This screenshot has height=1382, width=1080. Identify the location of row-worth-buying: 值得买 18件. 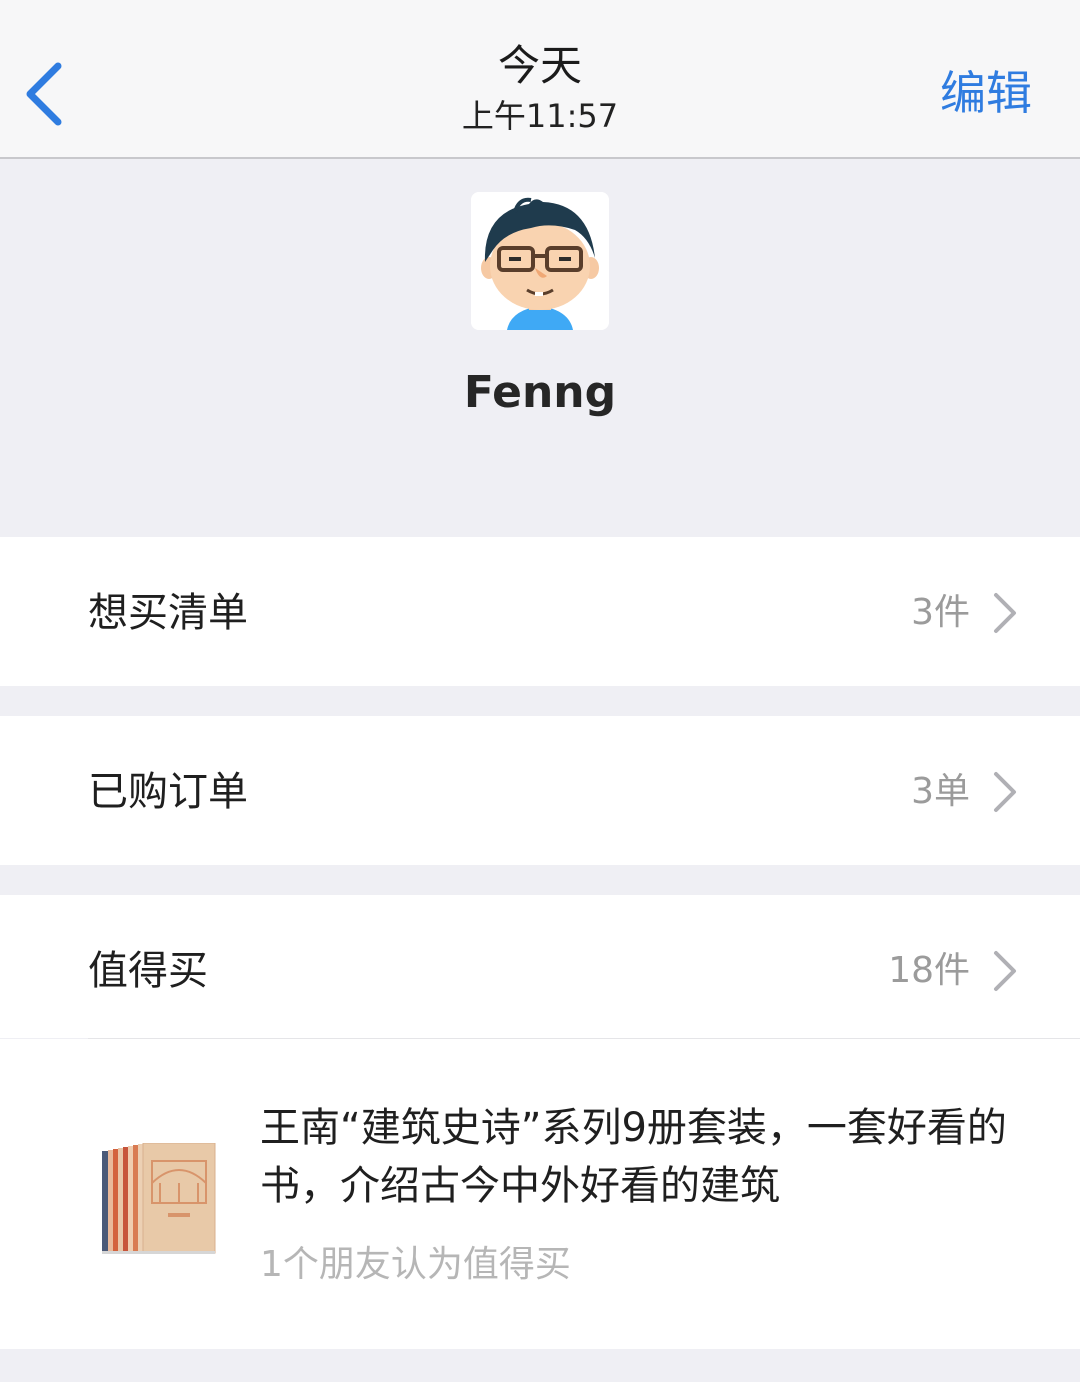
(540, 966).